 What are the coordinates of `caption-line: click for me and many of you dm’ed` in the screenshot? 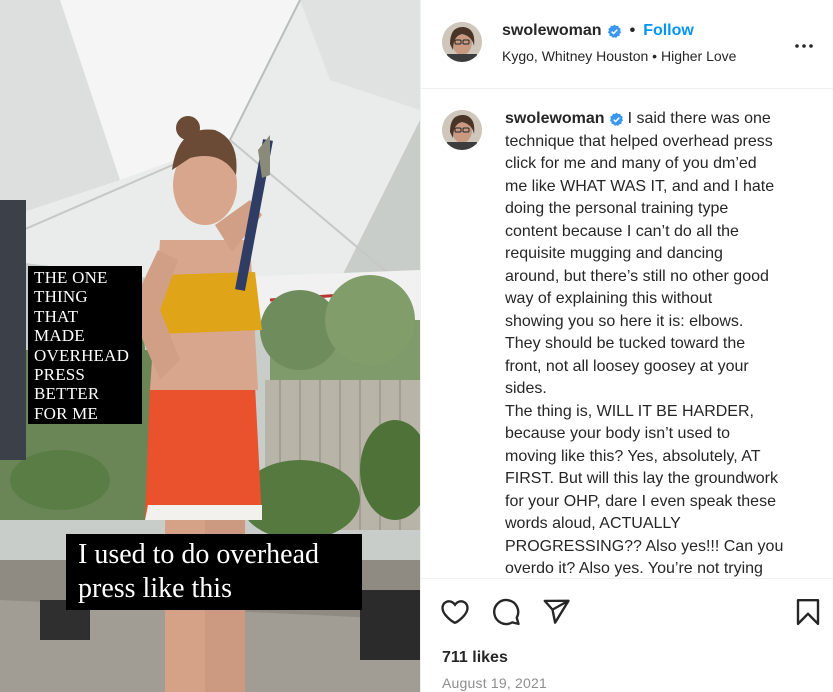 It's located at (631, 163).